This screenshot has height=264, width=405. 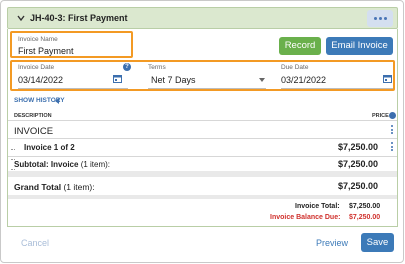 What do you see at coordinates (79, 187) in the screenshot?
I see `grand-total-count: (1 item):` at bounding box center [79, 187].